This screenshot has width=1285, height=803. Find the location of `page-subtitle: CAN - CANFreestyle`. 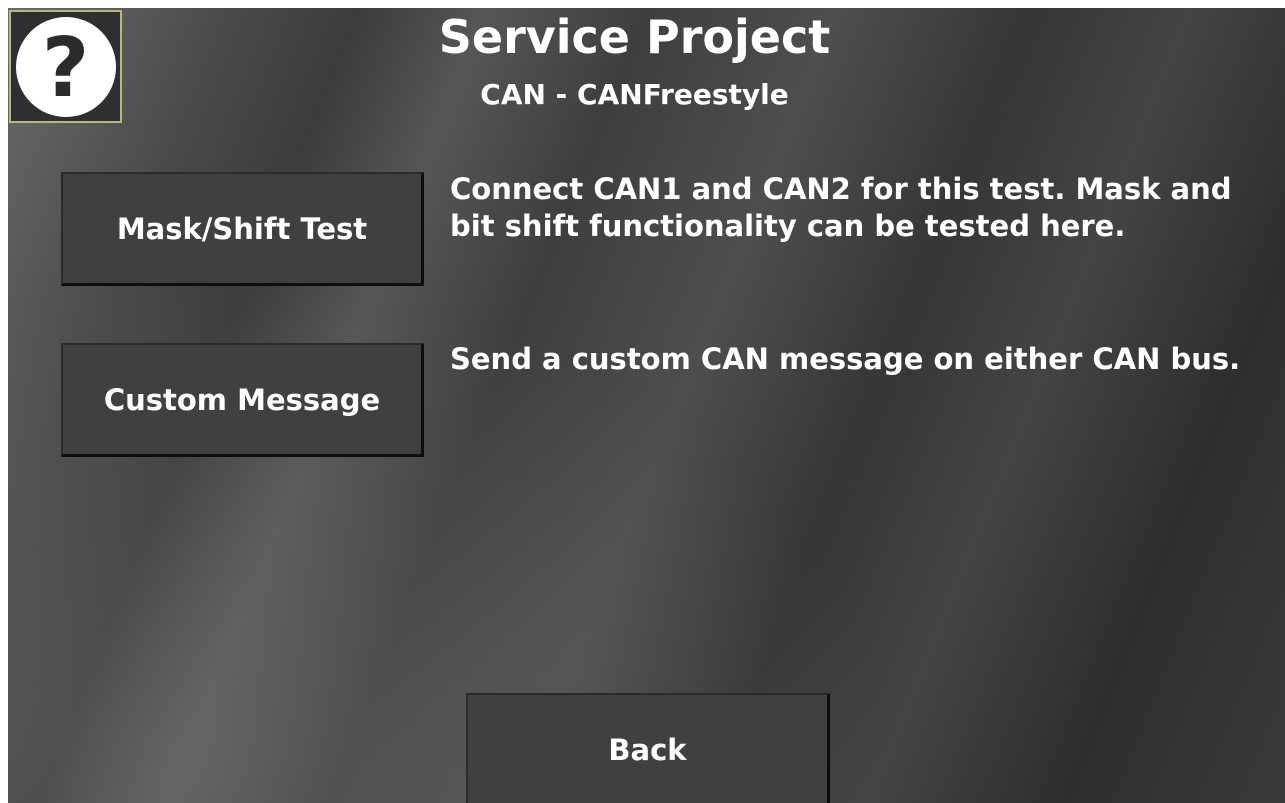

page-subtitle: CAN - CANFreestyle is located at coordinates (634, 94).